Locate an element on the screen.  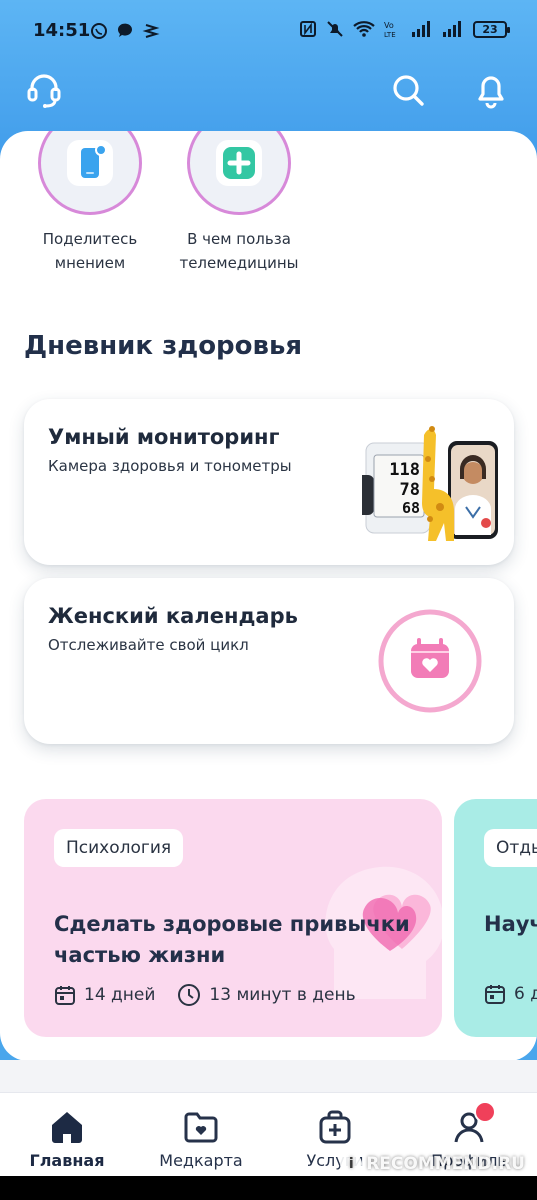
app-icon is located at coordinates (151, 31).